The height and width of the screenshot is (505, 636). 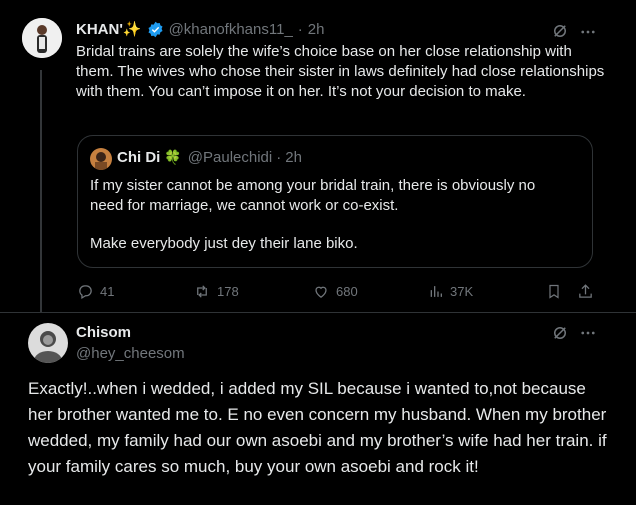 What do you see at coordinates (216, 291) in the screenshot?
I see `repost-button: 178` at bounding box center [216, 291].